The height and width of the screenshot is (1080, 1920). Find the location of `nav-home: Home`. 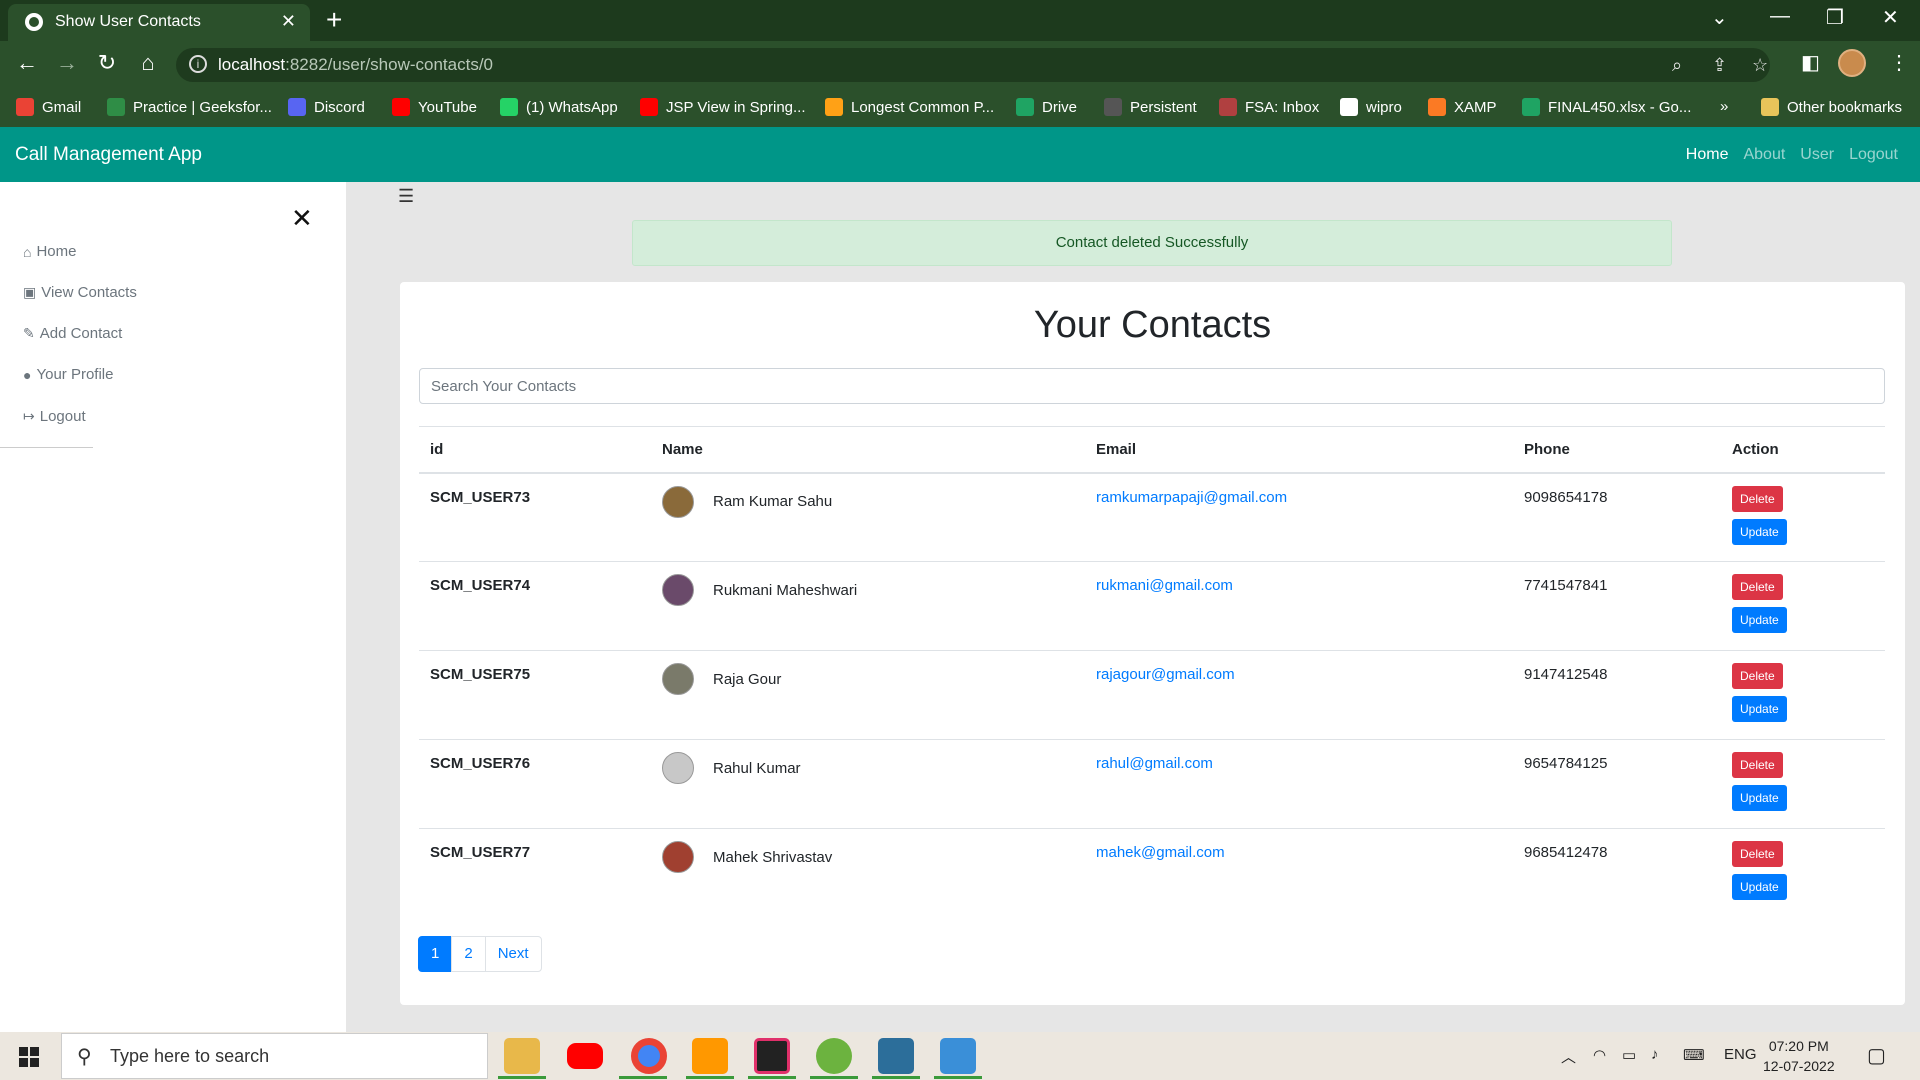

nav-home: Home is located at coordinates (1707, 155).